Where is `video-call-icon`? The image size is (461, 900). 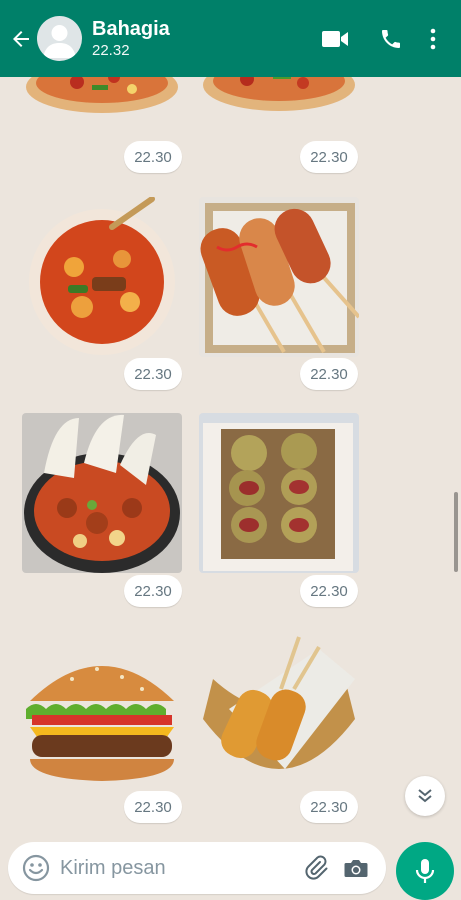
video-call-icon is located at coordinates (335, 38).